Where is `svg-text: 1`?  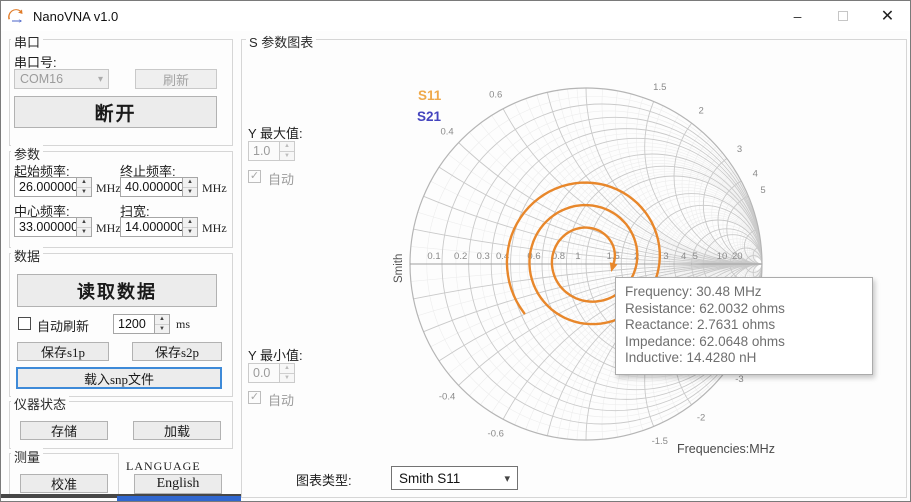
svg-text: 1 is located at coordinates (577, 256).